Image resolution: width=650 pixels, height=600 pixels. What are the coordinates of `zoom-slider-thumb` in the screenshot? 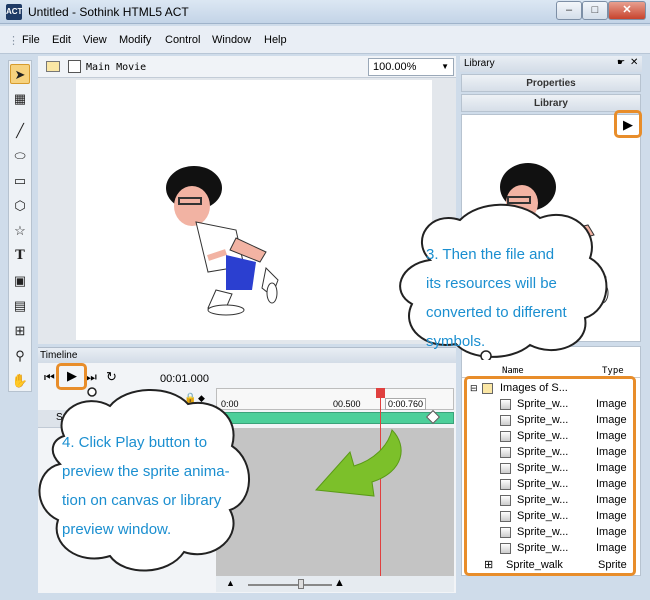 It's located at (301, 584).